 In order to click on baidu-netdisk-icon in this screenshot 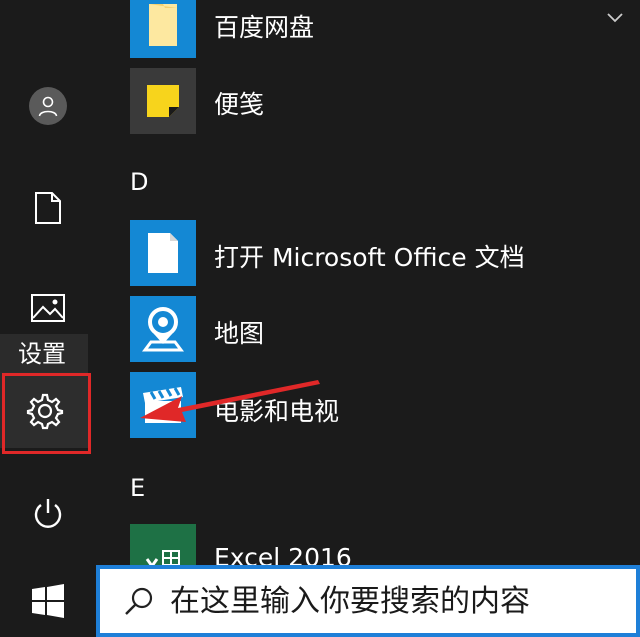, I will do `click(163, 25)`.